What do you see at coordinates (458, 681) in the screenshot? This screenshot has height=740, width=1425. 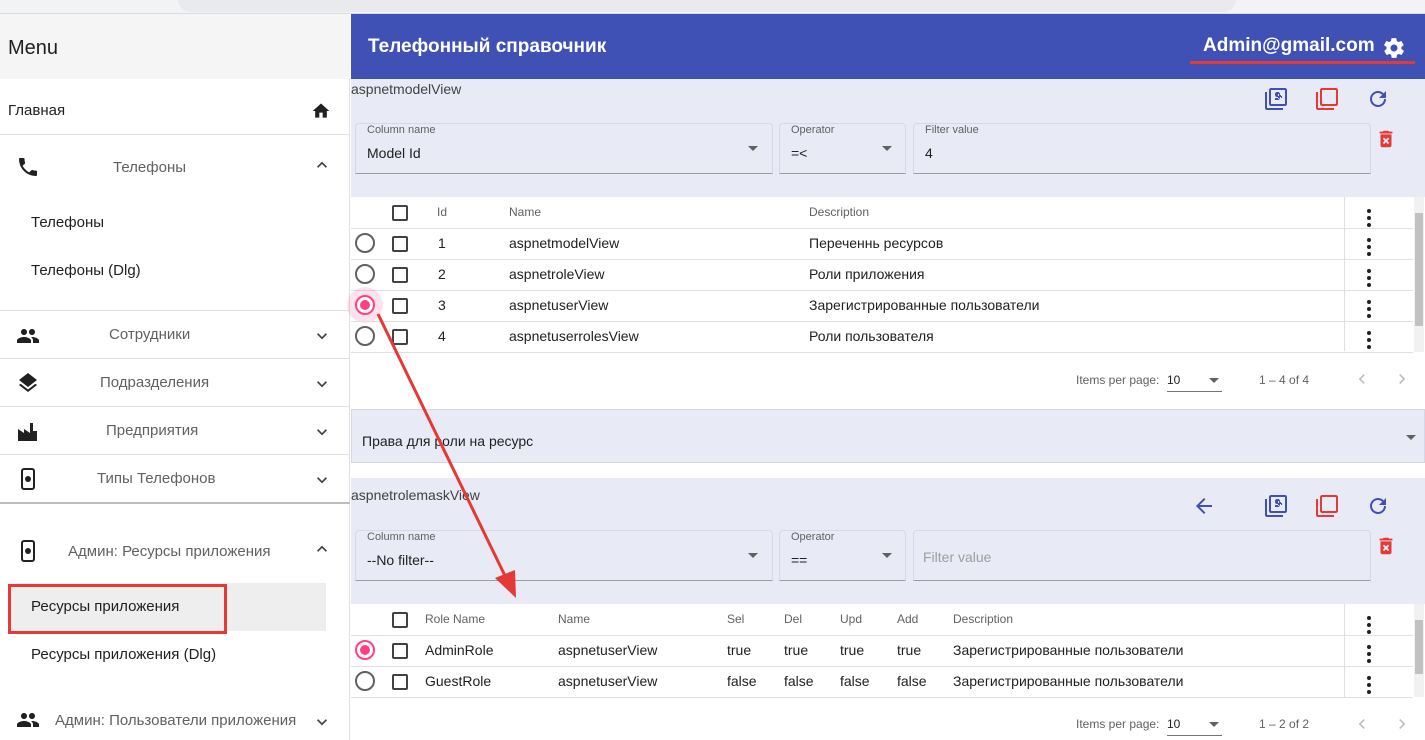 I see `cell-role-name: GuestRole` at bounding box center [458, 681].